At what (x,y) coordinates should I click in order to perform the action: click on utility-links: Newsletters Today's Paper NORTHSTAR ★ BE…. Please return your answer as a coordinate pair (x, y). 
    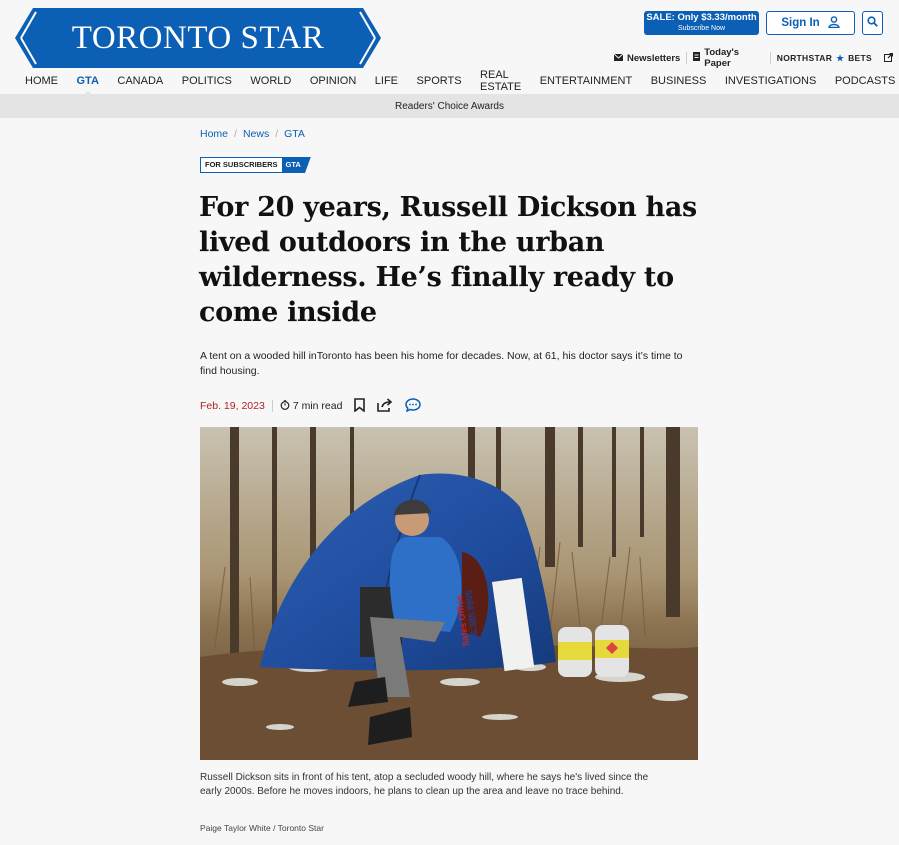
    Looking at the image, I should click on (753, 58).